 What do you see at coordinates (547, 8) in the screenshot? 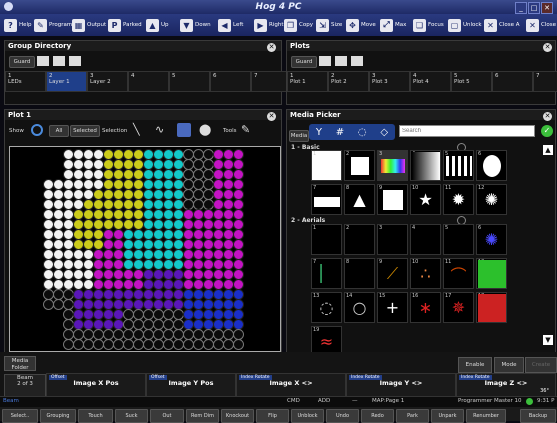
I see `close-window-button: ✕` at bounding box center [547, 8].